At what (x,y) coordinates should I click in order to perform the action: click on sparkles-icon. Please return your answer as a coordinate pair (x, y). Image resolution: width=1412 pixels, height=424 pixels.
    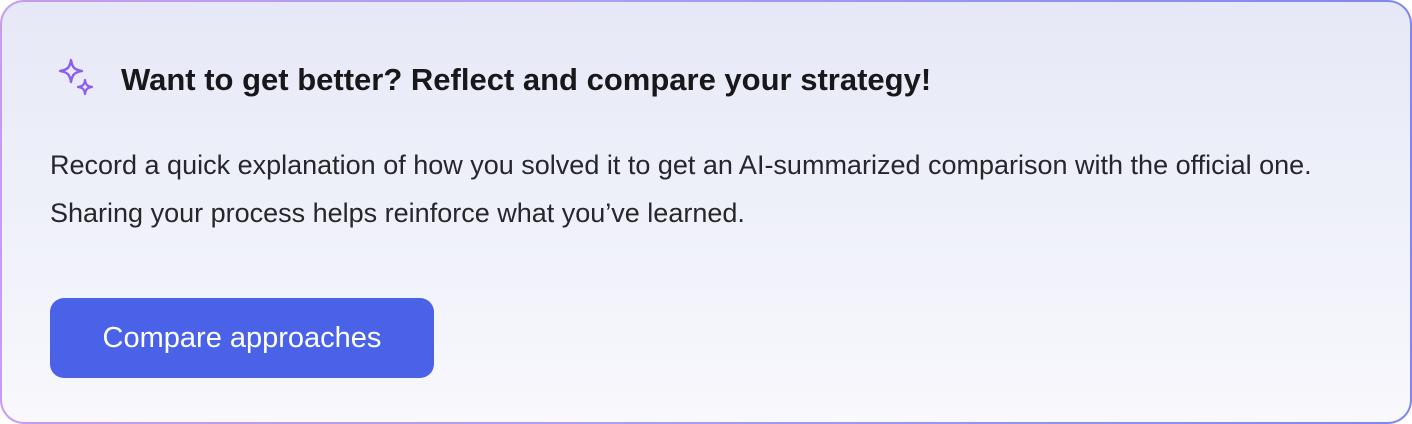
    Looking at the image, I should click on (76, 77).